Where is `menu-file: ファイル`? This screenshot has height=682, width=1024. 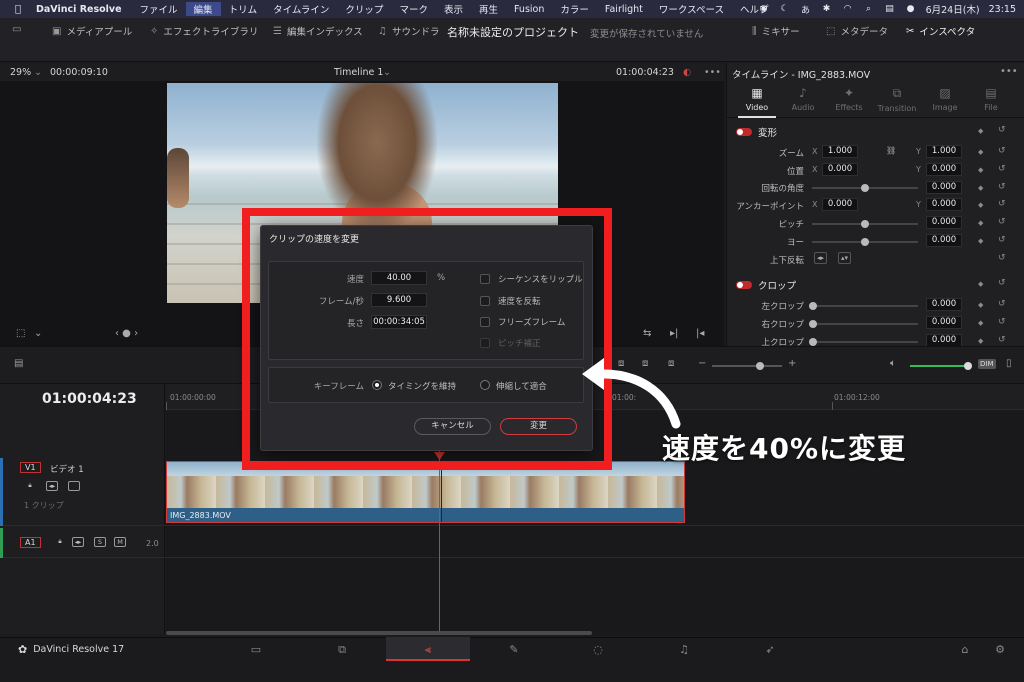 menu-file: ファイル is located at coordinates (159, 9).